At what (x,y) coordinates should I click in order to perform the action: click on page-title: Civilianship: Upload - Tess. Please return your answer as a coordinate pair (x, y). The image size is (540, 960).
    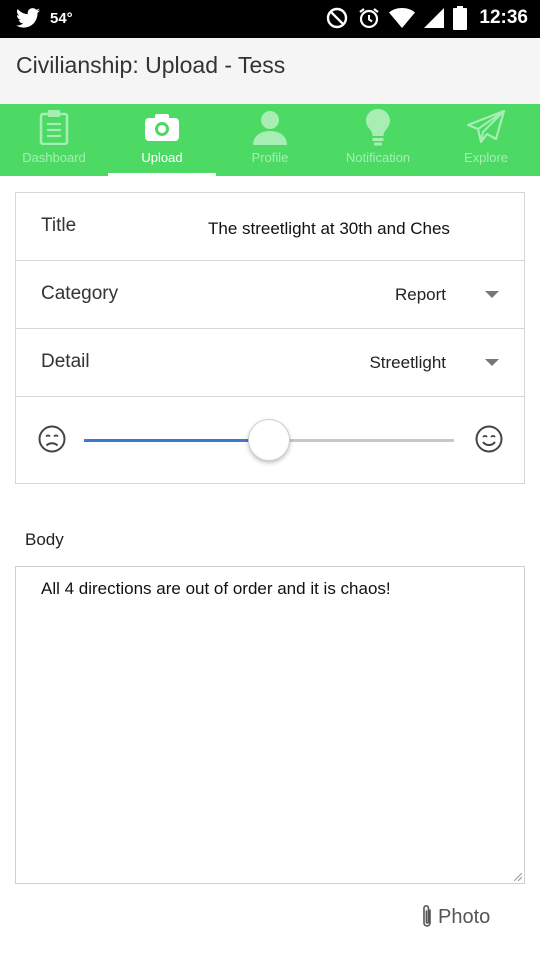
    Looking at the image, I should click on (151, 65).